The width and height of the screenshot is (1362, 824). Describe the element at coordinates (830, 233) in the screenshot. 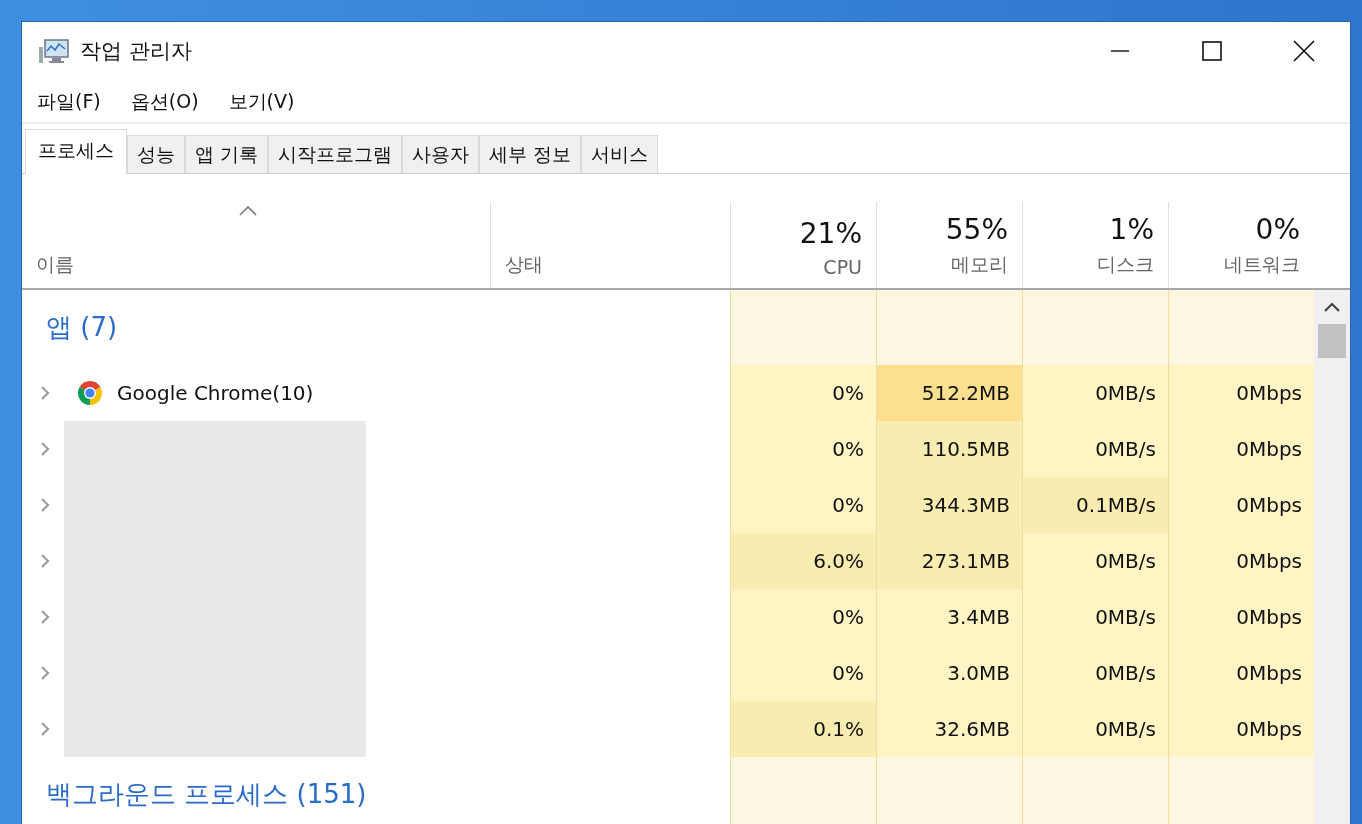

I see `column-total: 21%` at that location.